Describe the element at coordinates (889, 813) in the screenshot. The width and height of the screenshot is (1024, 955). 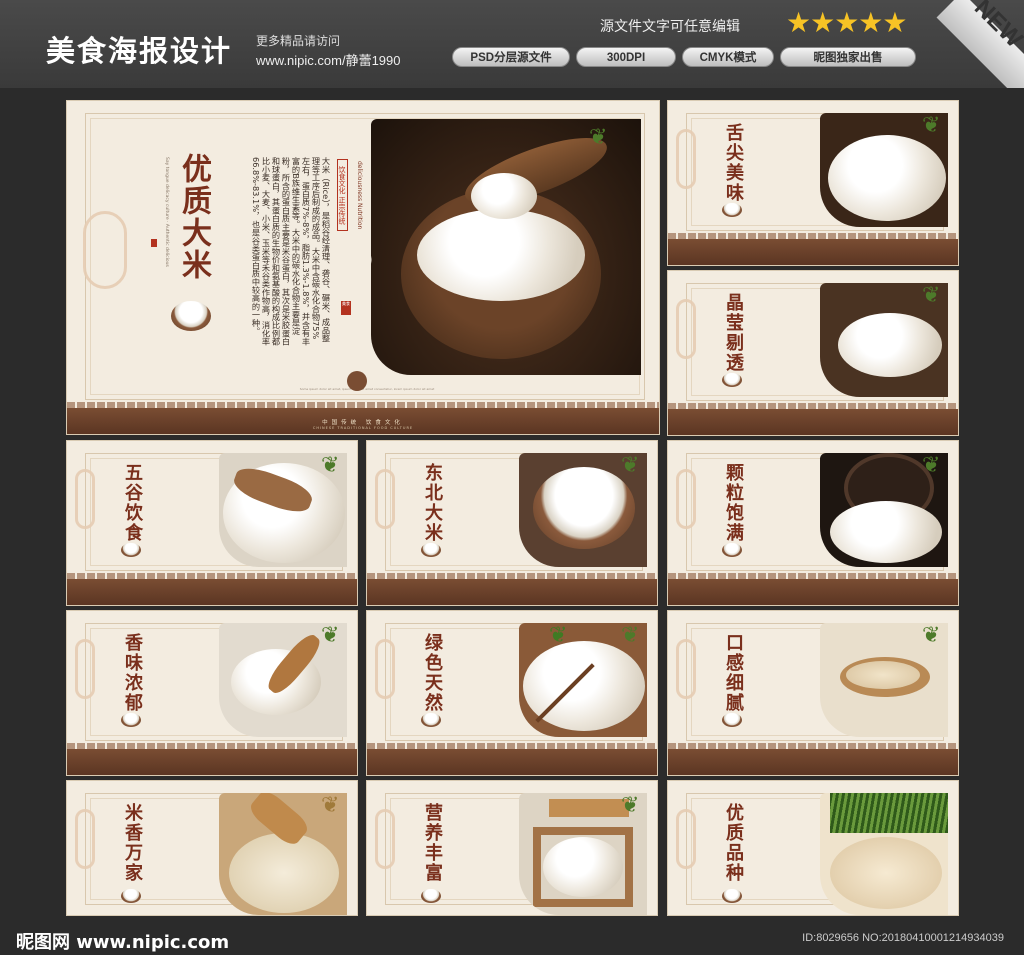
I see `rice-plant` at that location.